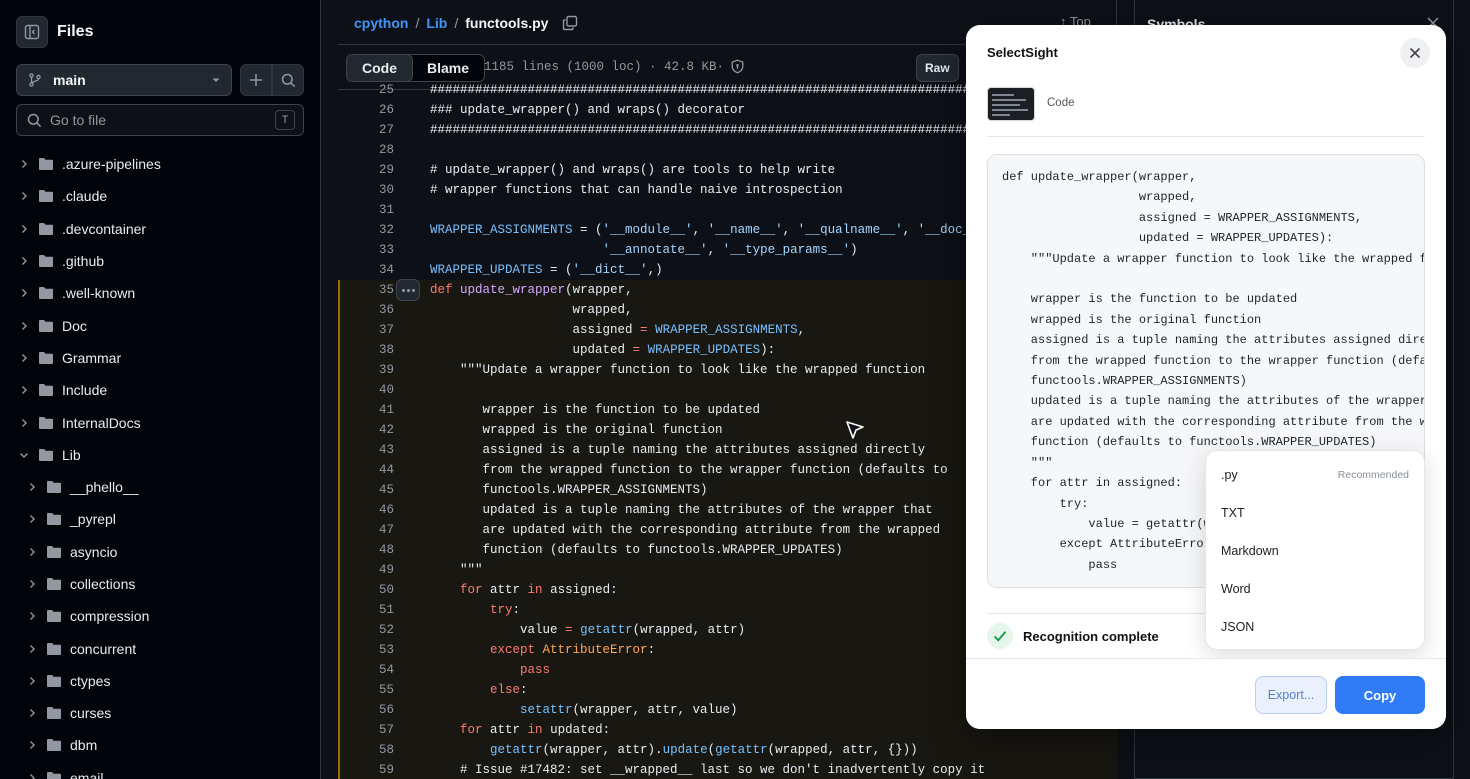  What do you see at coordinates (376, 190) in the screenshot?
I see `line-number: 30` at bounding box center [376, 190].